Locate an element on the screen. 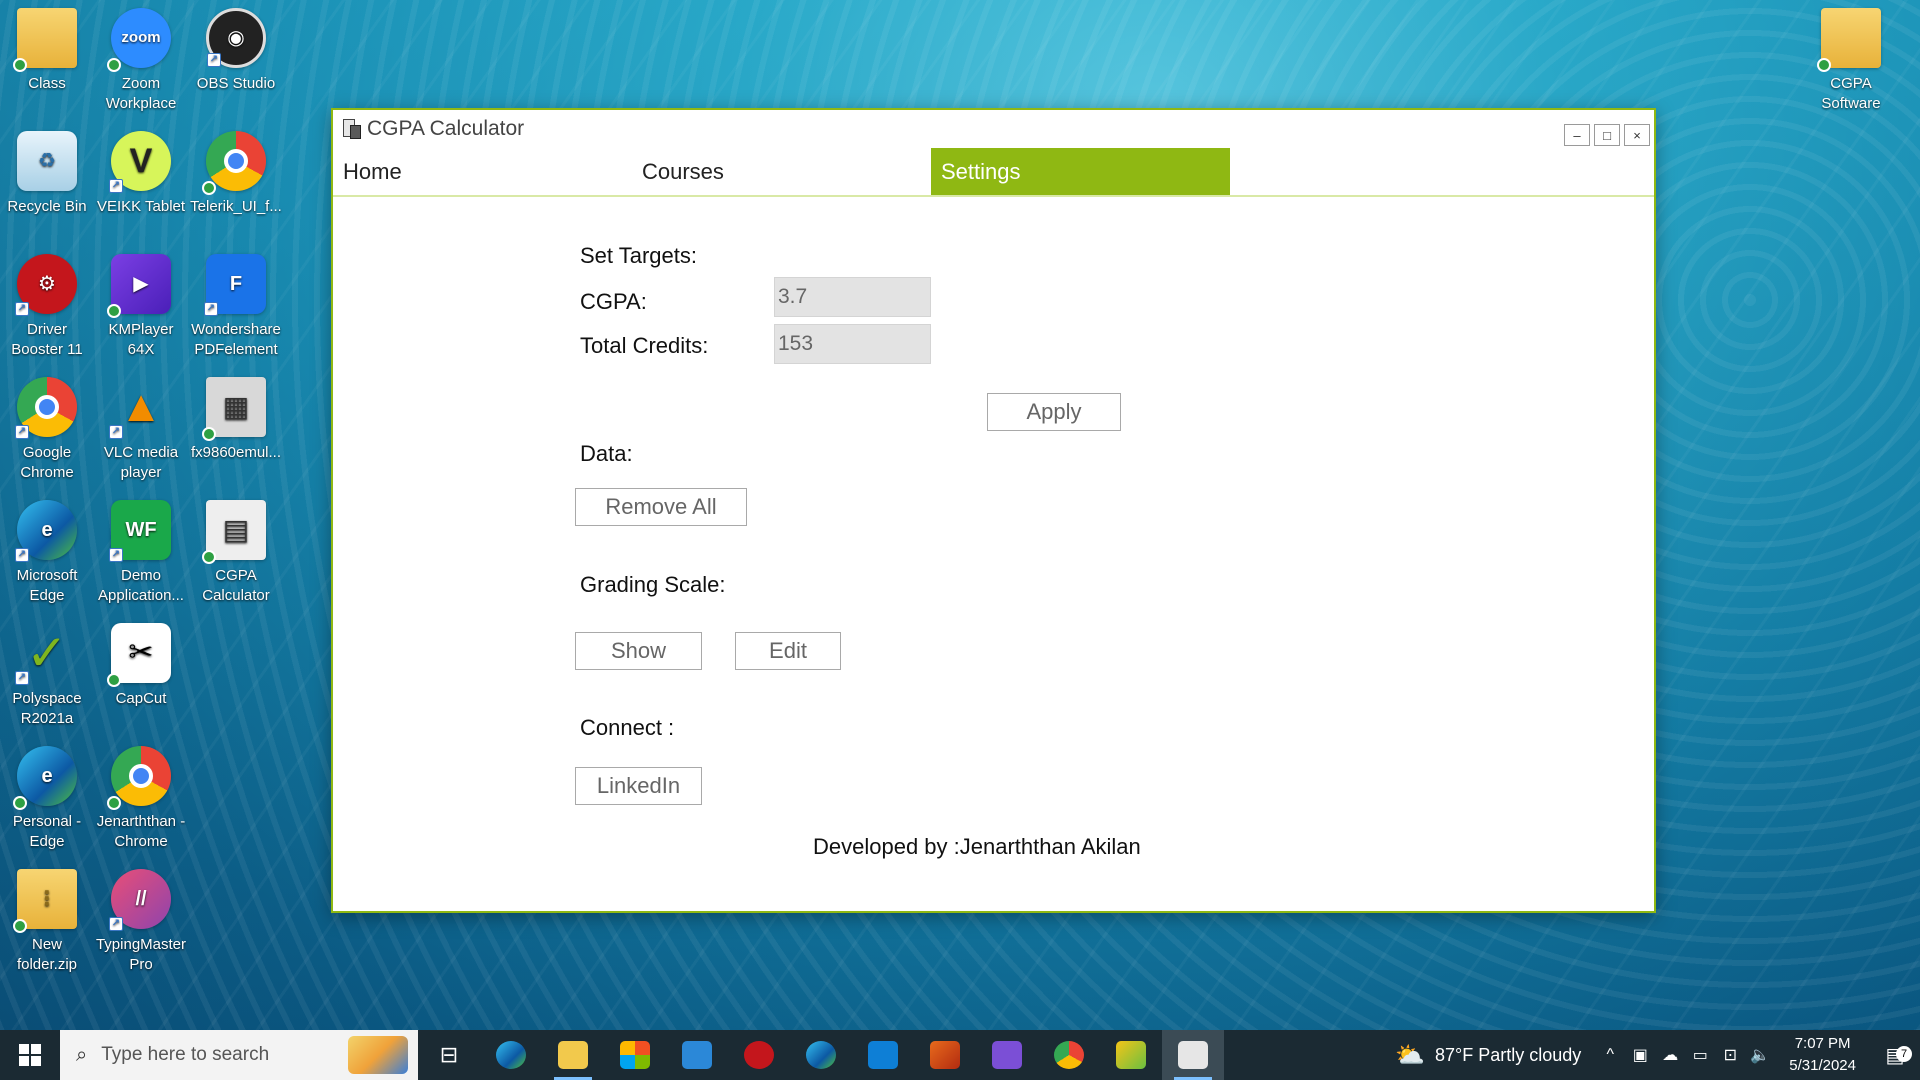 The image size is (1920, 1080). taskbar-mail is located at coordinates (697, 1055).